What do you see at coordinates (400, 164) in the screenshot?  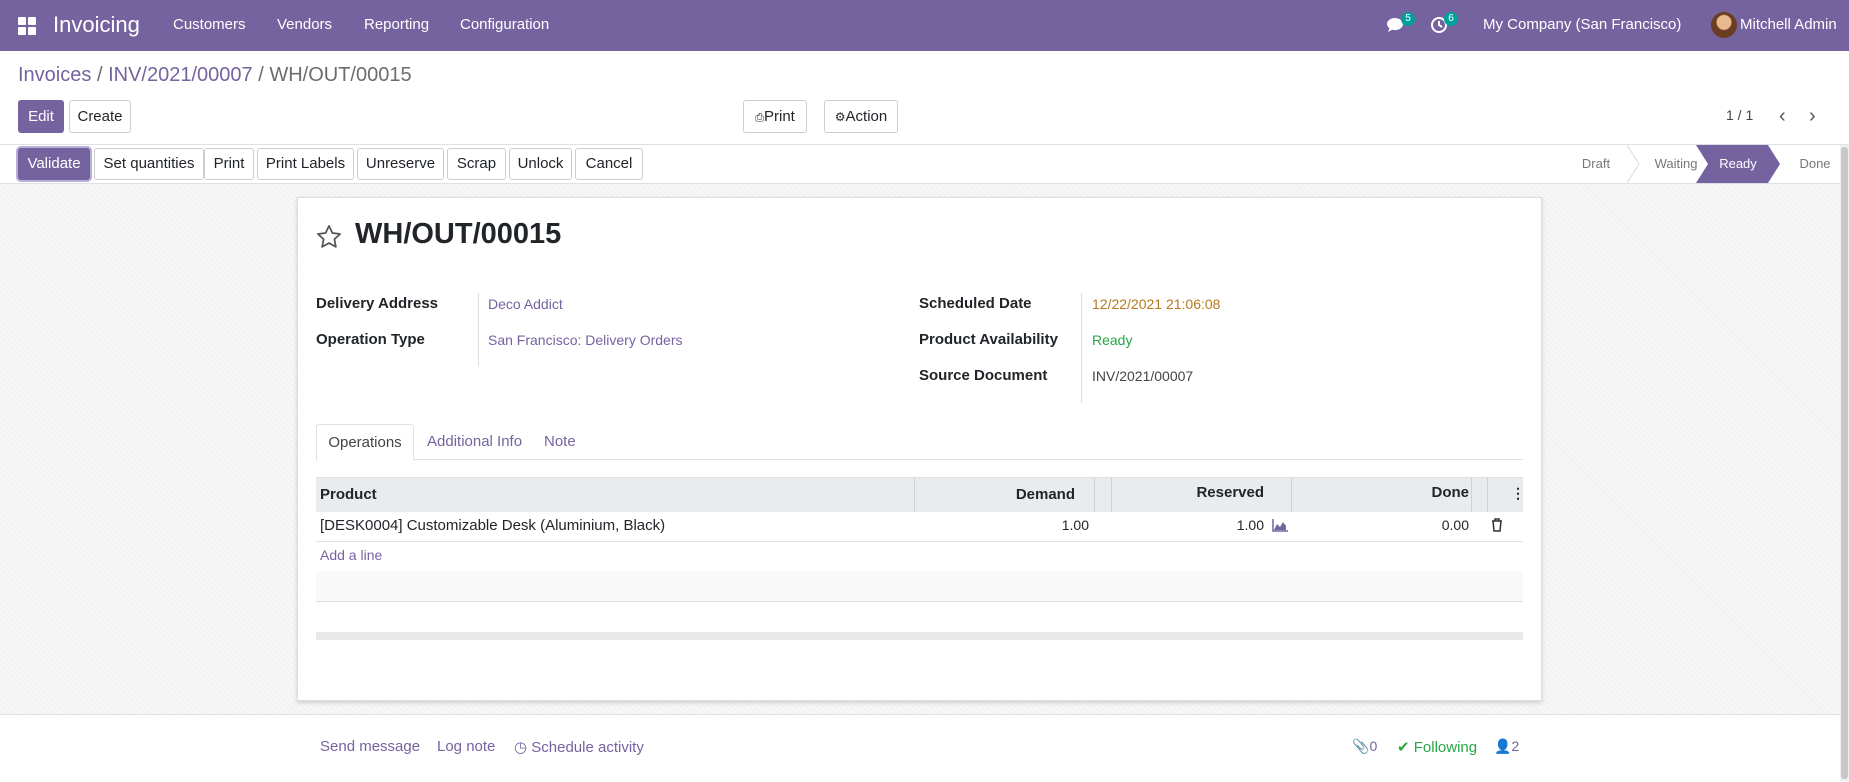 I see `unreserve-button: Unreserve` at bounding box center [400, 164].